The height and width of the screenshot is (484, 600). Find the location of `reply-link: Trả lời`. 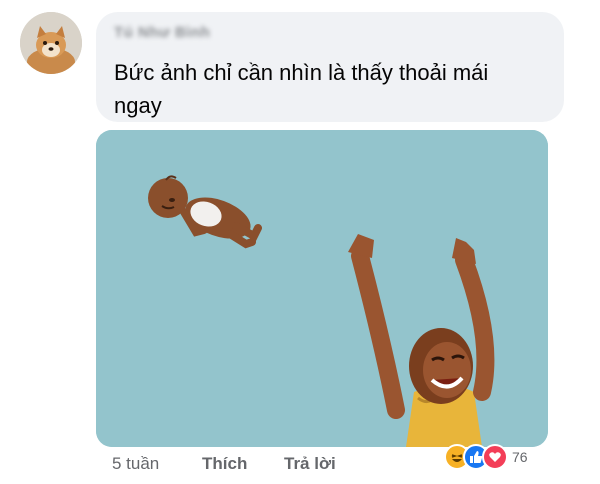

reply-link: Trả lời is located at coordinates (310, 464).